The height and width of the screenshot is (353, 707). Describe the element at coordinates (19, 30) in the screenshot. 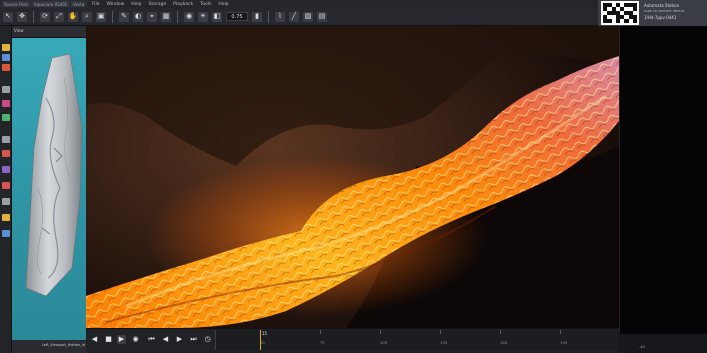

I see `left-viewport-tab: View` at that location.